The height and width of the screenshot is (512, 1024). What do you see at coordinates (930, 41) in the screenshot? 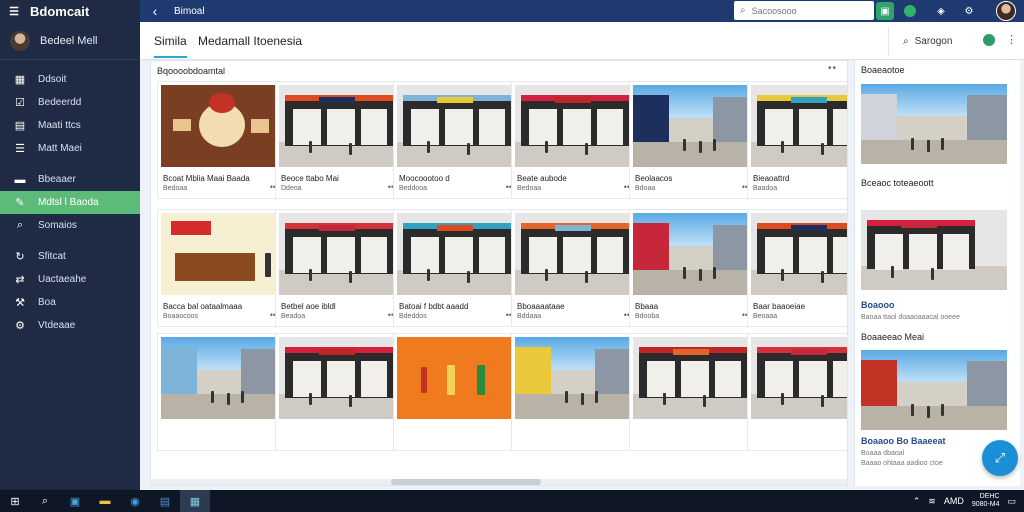
I see `share-button: ⌕ Sarogon` at bounding box center [930, 41].